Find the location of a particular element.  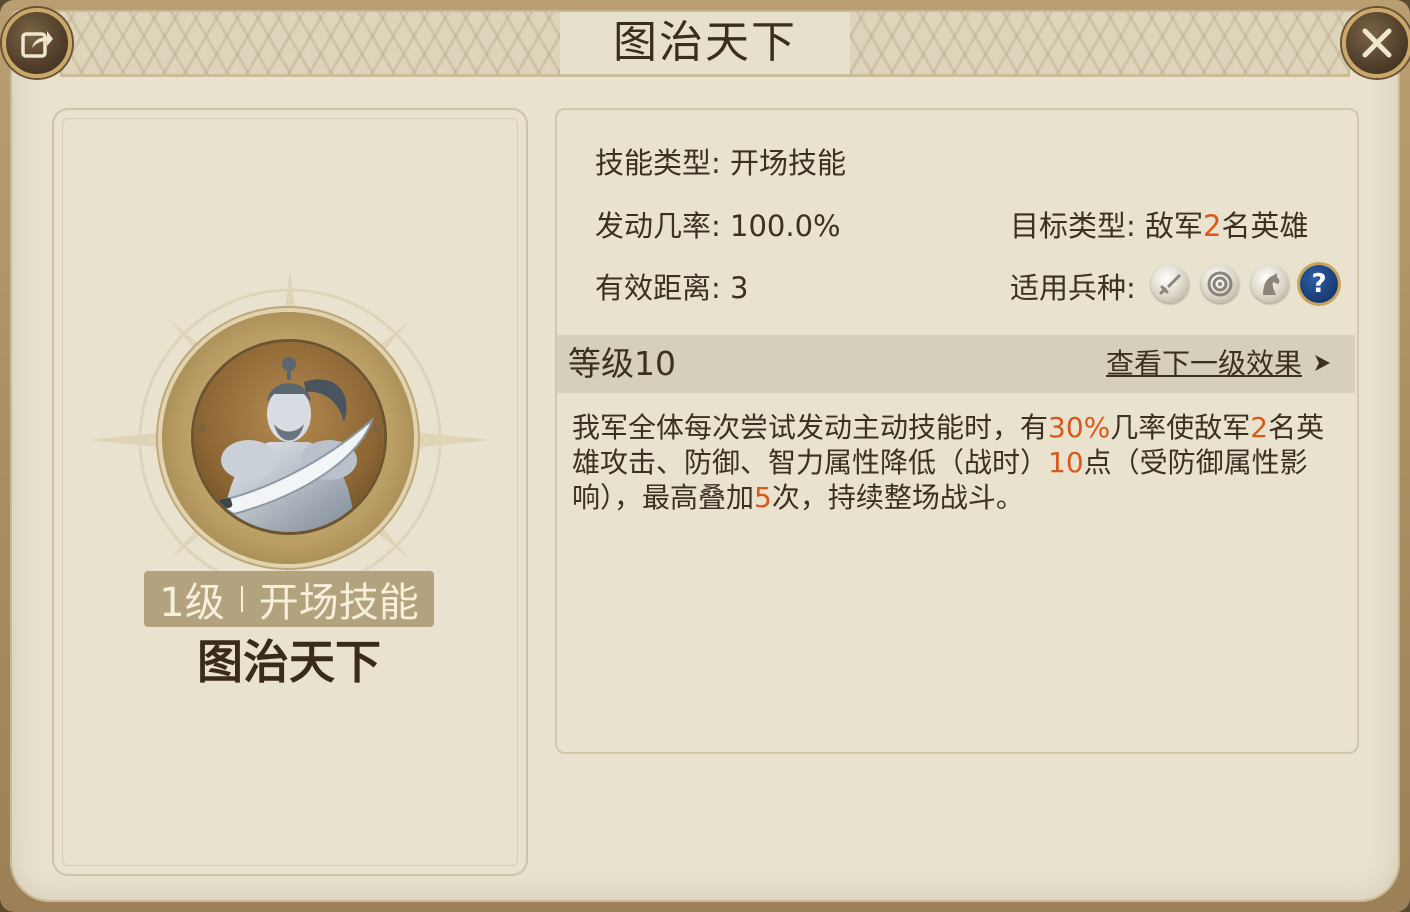

desc-value-targets: 2 is located at coordinates (1259, 427).